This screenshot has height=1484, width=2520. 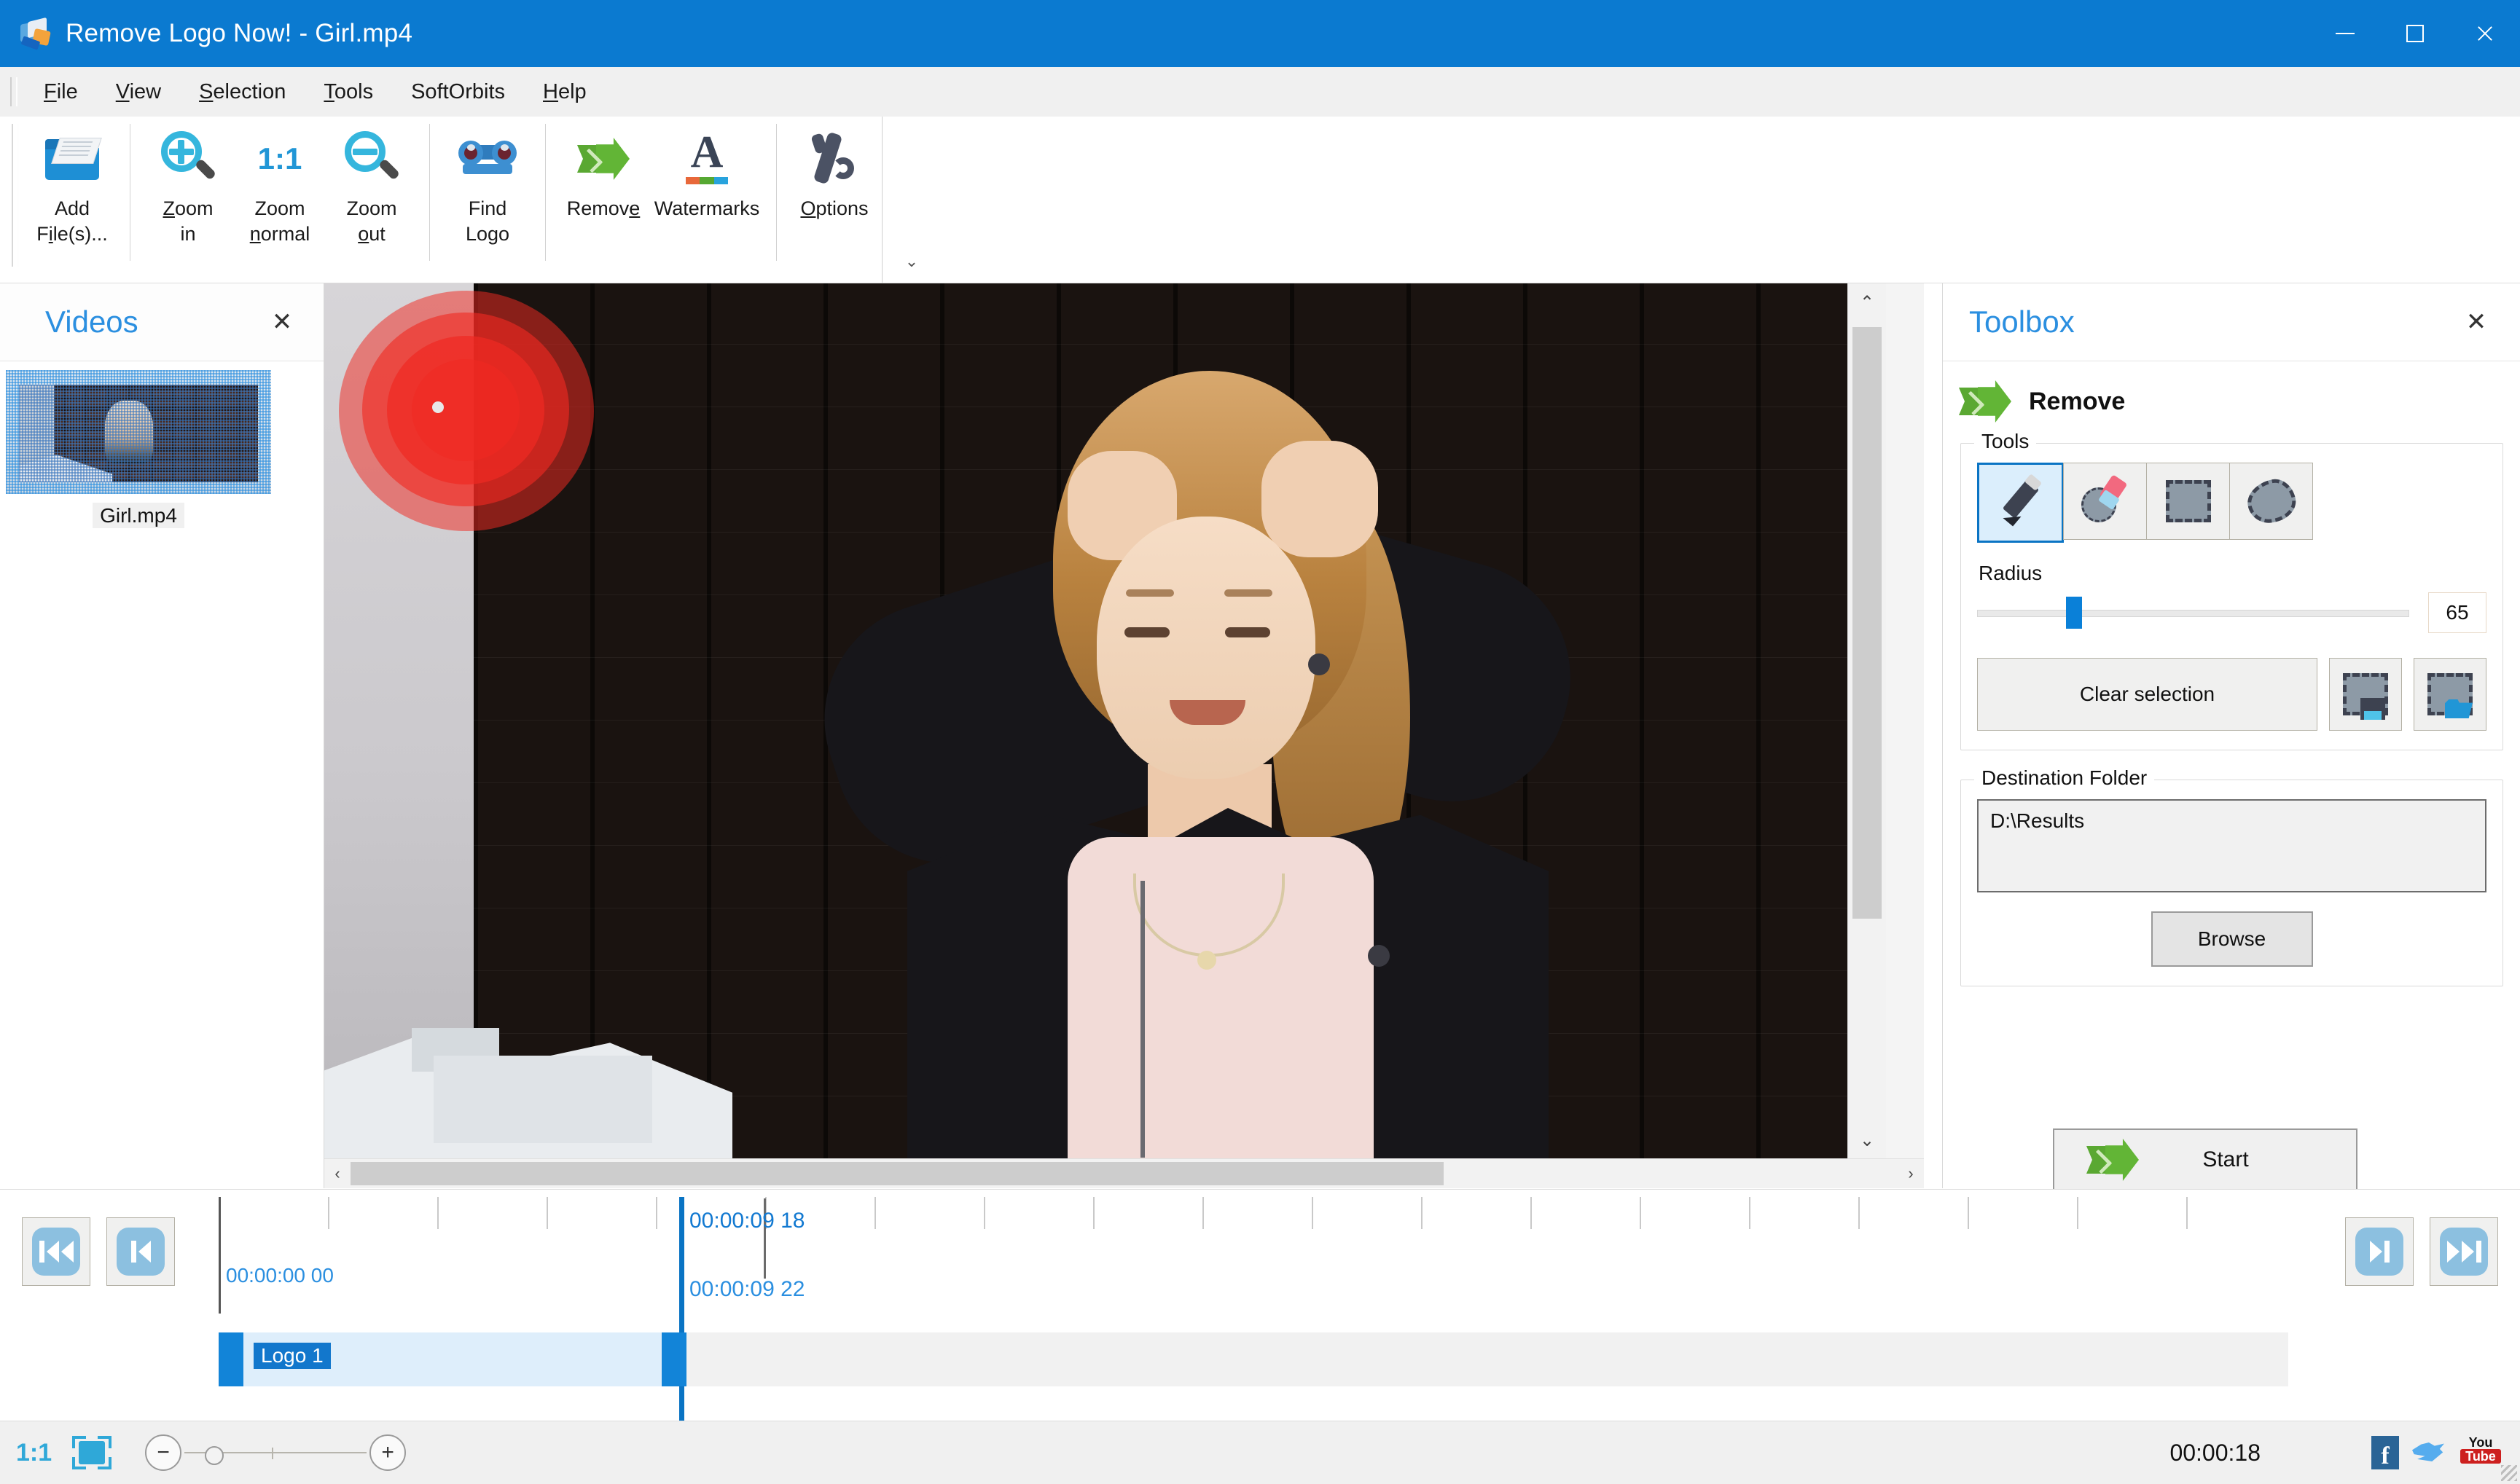 What do you see at coordinates (897, 1173) in the screenshot?
I see `horizontal-scroll-thumb` at bounding box center [897, 1173].